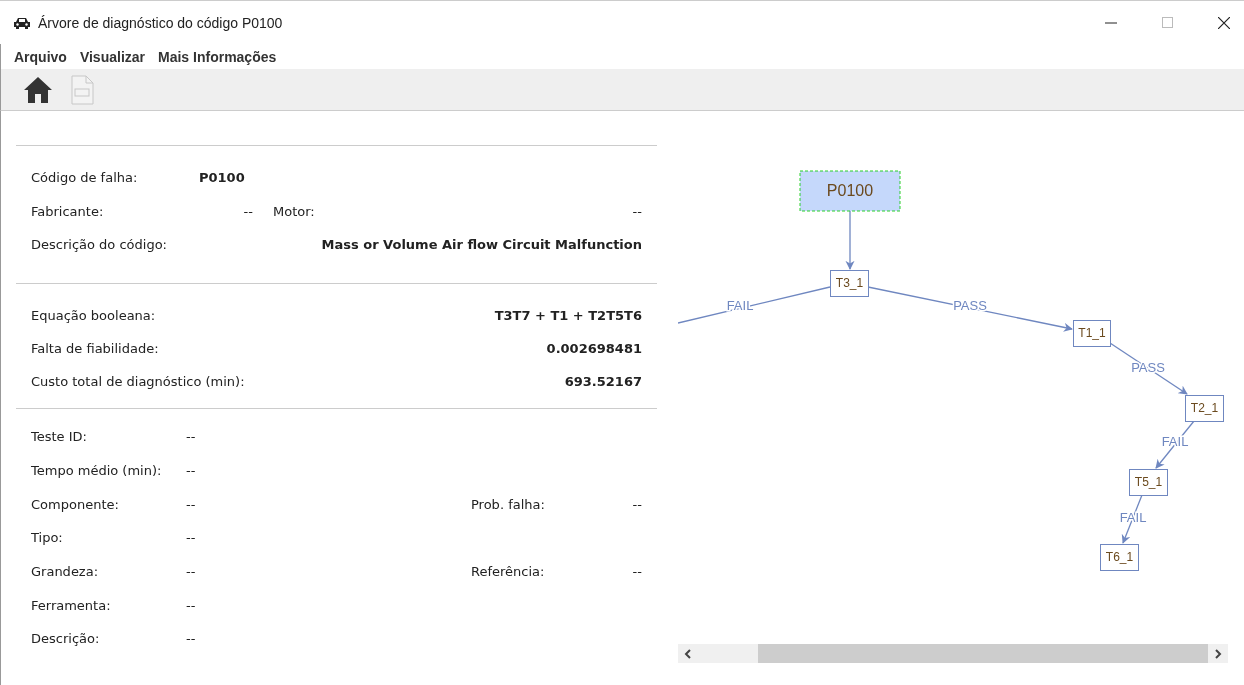 This screenshot has height=685, width=1244. Describe the element at coordinates (1204, 408) in the screenshot. I see `test-node: T2_1` at that location.